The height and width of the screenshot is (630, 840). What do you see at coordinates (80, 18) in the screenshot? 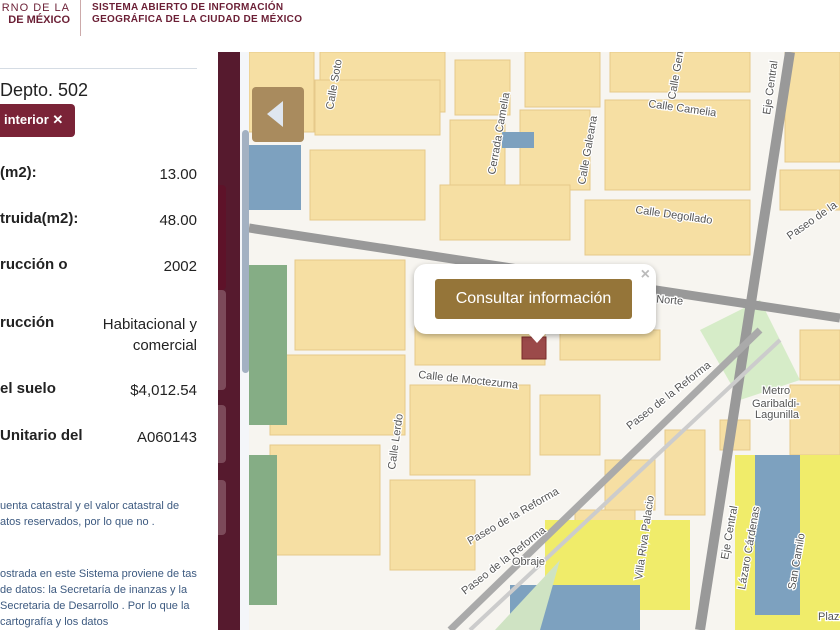
I see `header-divider` at bounding box center [80, 18].